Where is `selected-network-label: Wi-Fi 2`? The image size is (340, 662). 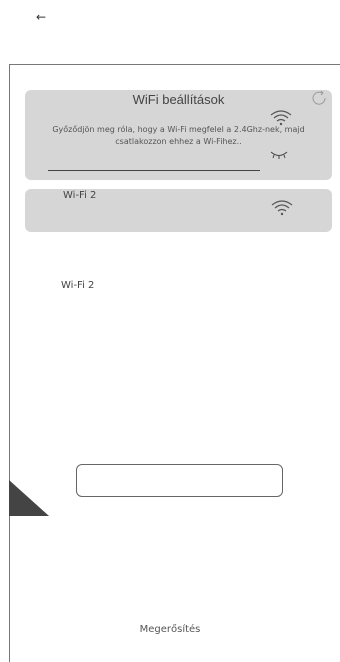
selected-network-label: Wi-Fi 2 is located at coordinates (78, 285).